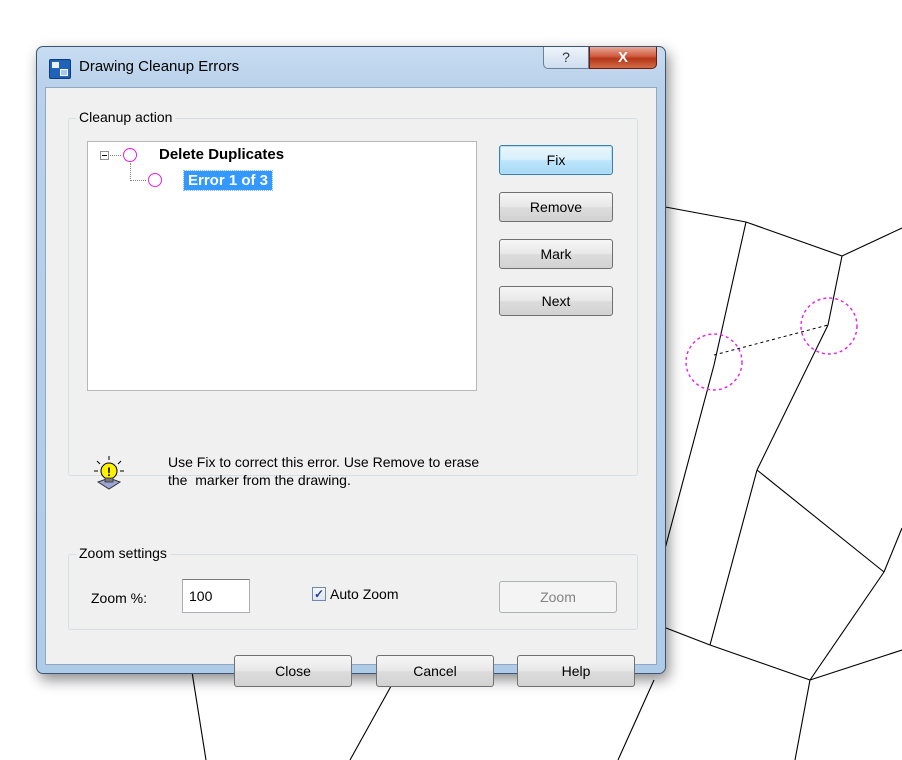  I want to click on help-button: Help, so click(576, 671).